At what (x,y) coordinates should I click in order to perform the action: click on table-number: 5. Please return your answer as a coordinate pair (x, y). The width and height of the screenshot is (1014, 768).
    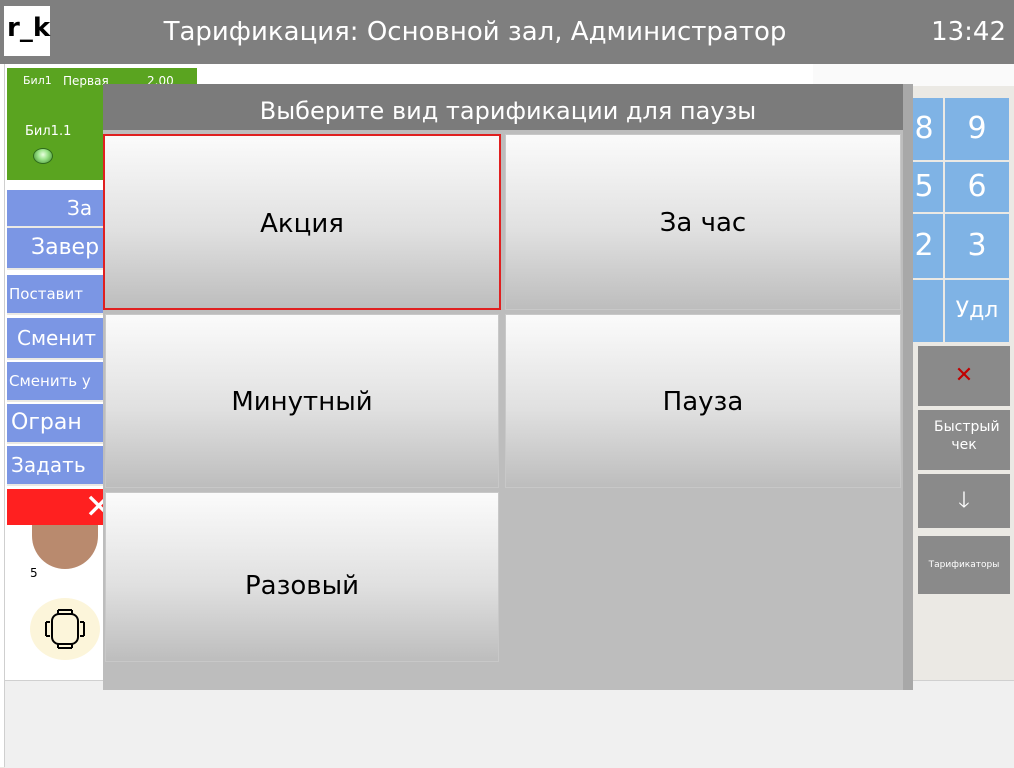
    Looking at the image, I should click on (34, 573).